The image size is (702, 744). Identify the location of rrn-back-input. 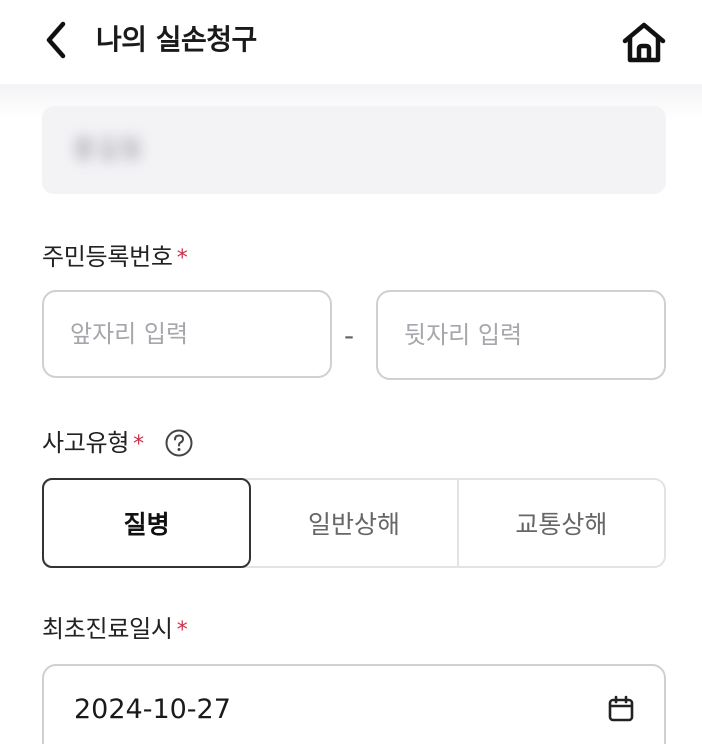
(521, 335).